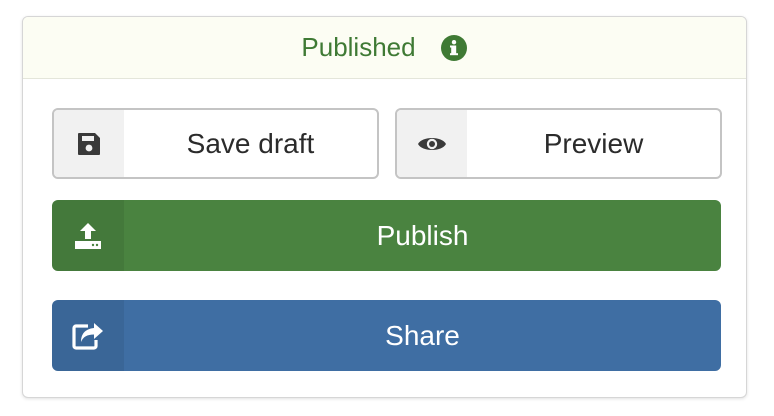 The height and width of the screenshot is (416, 774). What do you see at coordinates (422, 335) in the screenshot?
I see `share-label: Share` at bounding box center [422, 335].